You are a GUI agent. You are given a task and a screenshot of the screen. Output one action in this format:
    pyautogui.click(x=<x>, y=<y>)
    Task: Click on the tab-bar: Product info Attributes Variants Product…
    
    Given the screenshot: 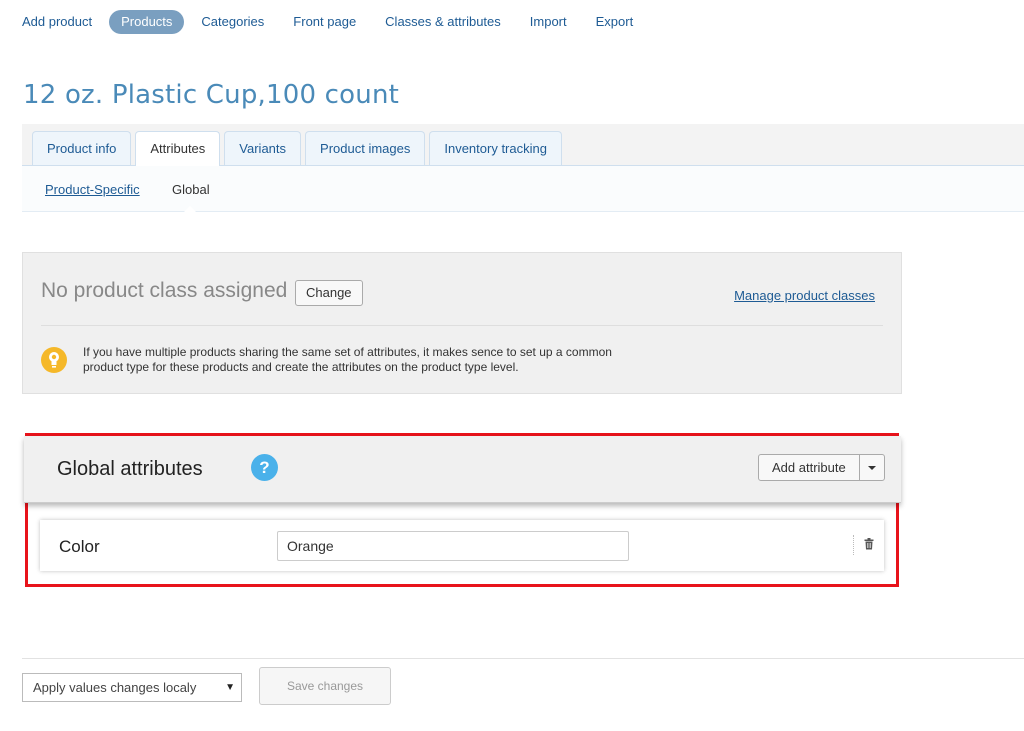 What is the action you would take?
    pyautogui.click(x=523, y=145)
    